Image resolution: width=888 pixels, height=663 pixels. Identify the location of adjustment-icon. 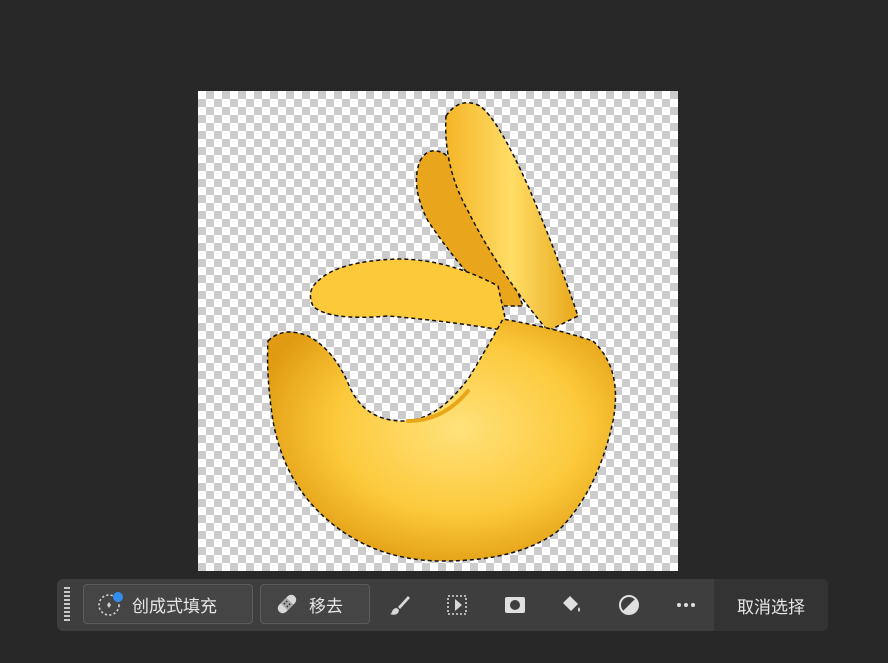
(629, 605).